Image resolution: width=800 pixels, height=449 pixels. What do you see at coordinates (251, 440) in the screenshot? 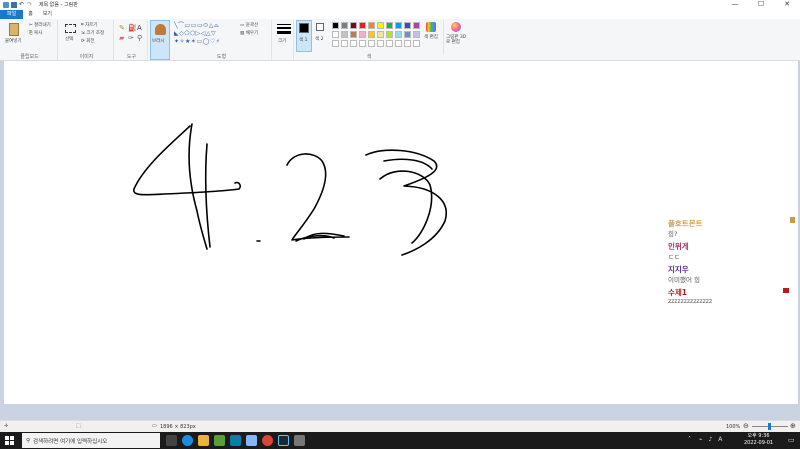
I see `app-icon` at bounding box center [251, 440].